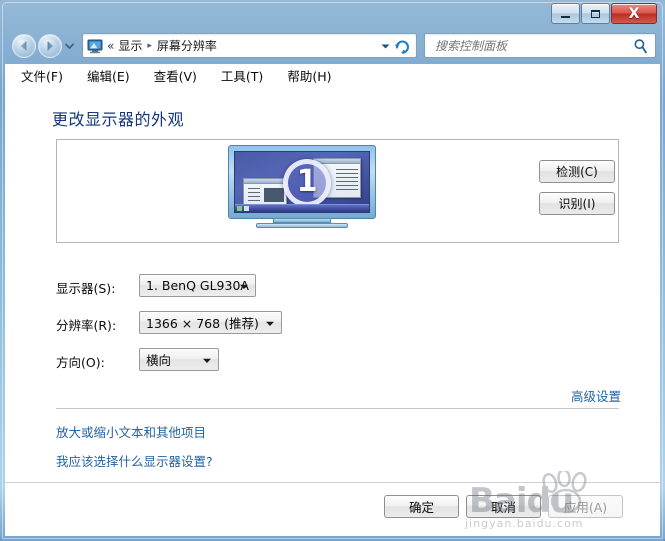 Image resolution: width=665 pixels, height=541 pixels. Describe the element at coordinates (385, 46) in the screenshot. I see `address-chevron-down-icon` at that location.